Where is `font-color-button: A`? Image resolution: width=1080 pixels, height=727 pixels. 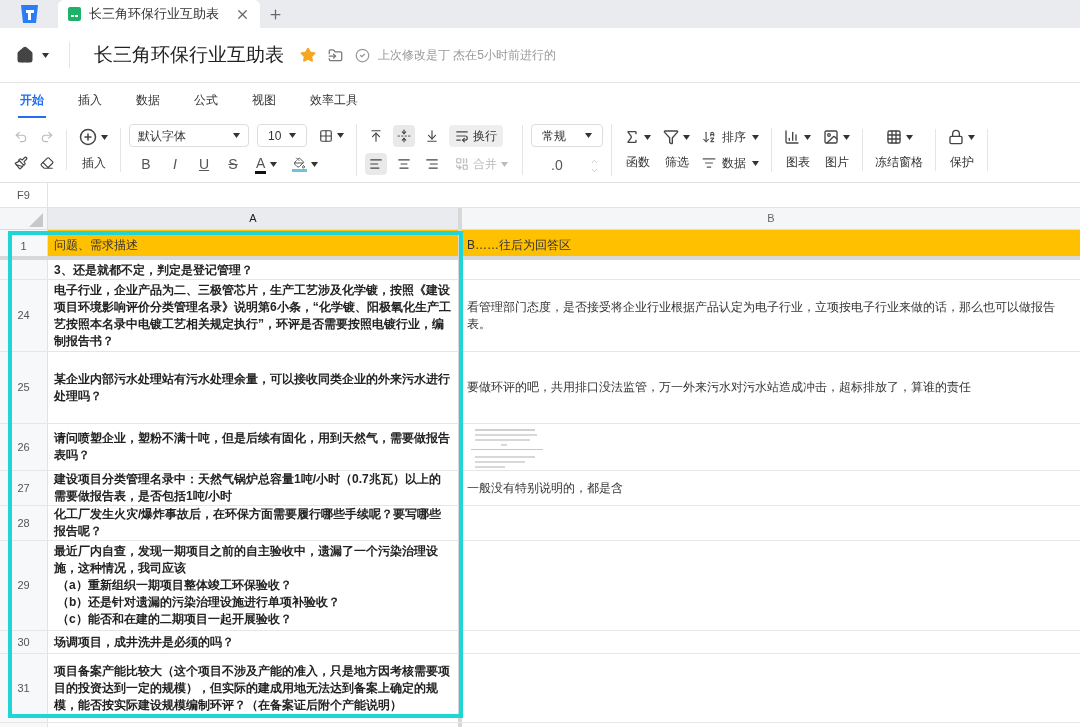 font-color-button: A is located at coordinates (261, 164).